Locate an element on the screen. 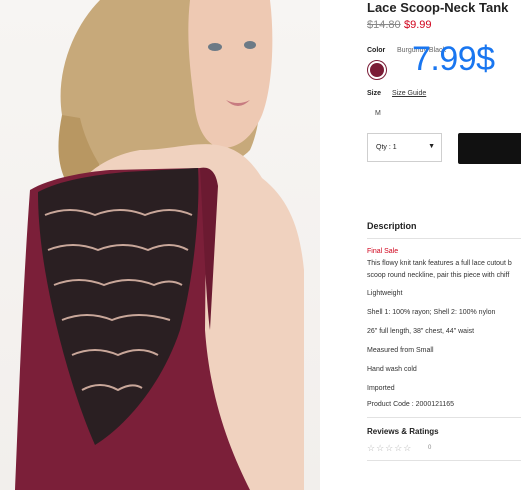 This screenshot has height=490, width=521. size-option-m: M is located at coordinates (378, 113).